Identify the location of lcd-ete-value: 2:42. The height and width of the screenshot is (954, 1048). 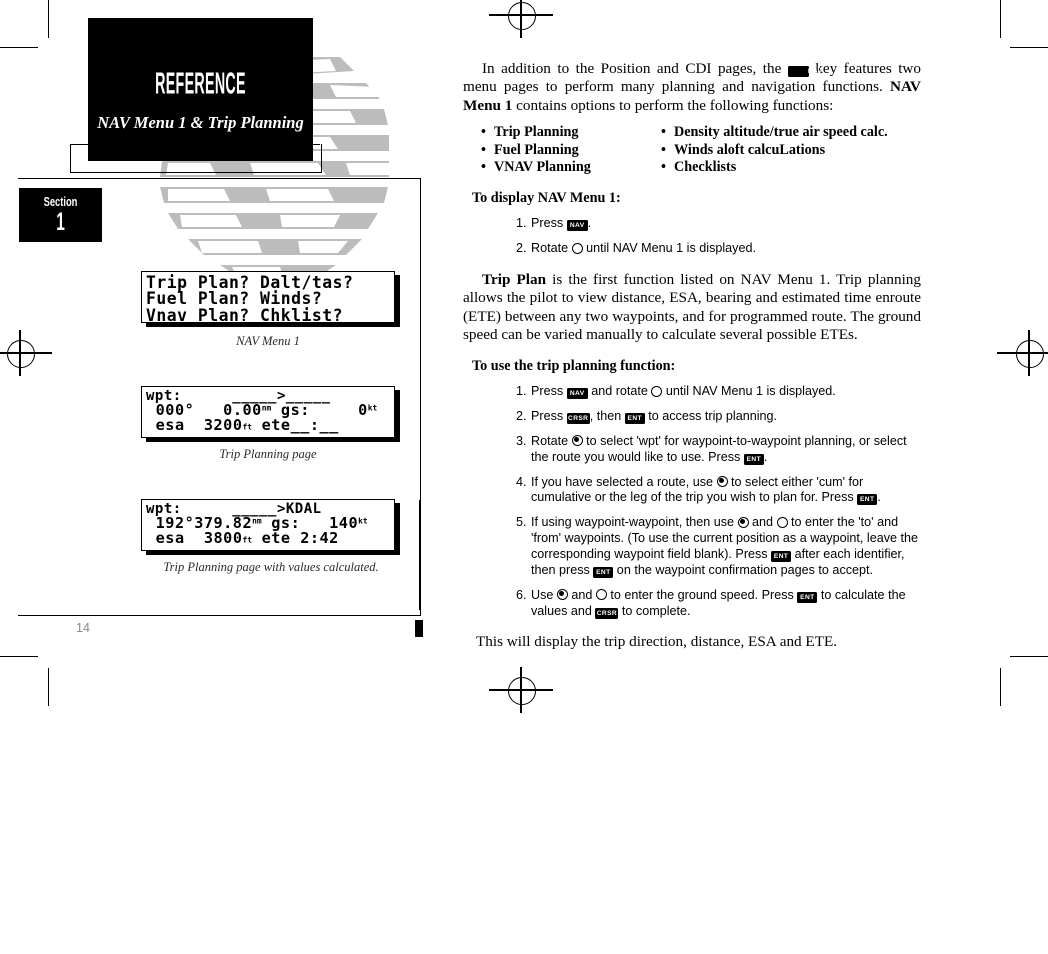
(319, 538).